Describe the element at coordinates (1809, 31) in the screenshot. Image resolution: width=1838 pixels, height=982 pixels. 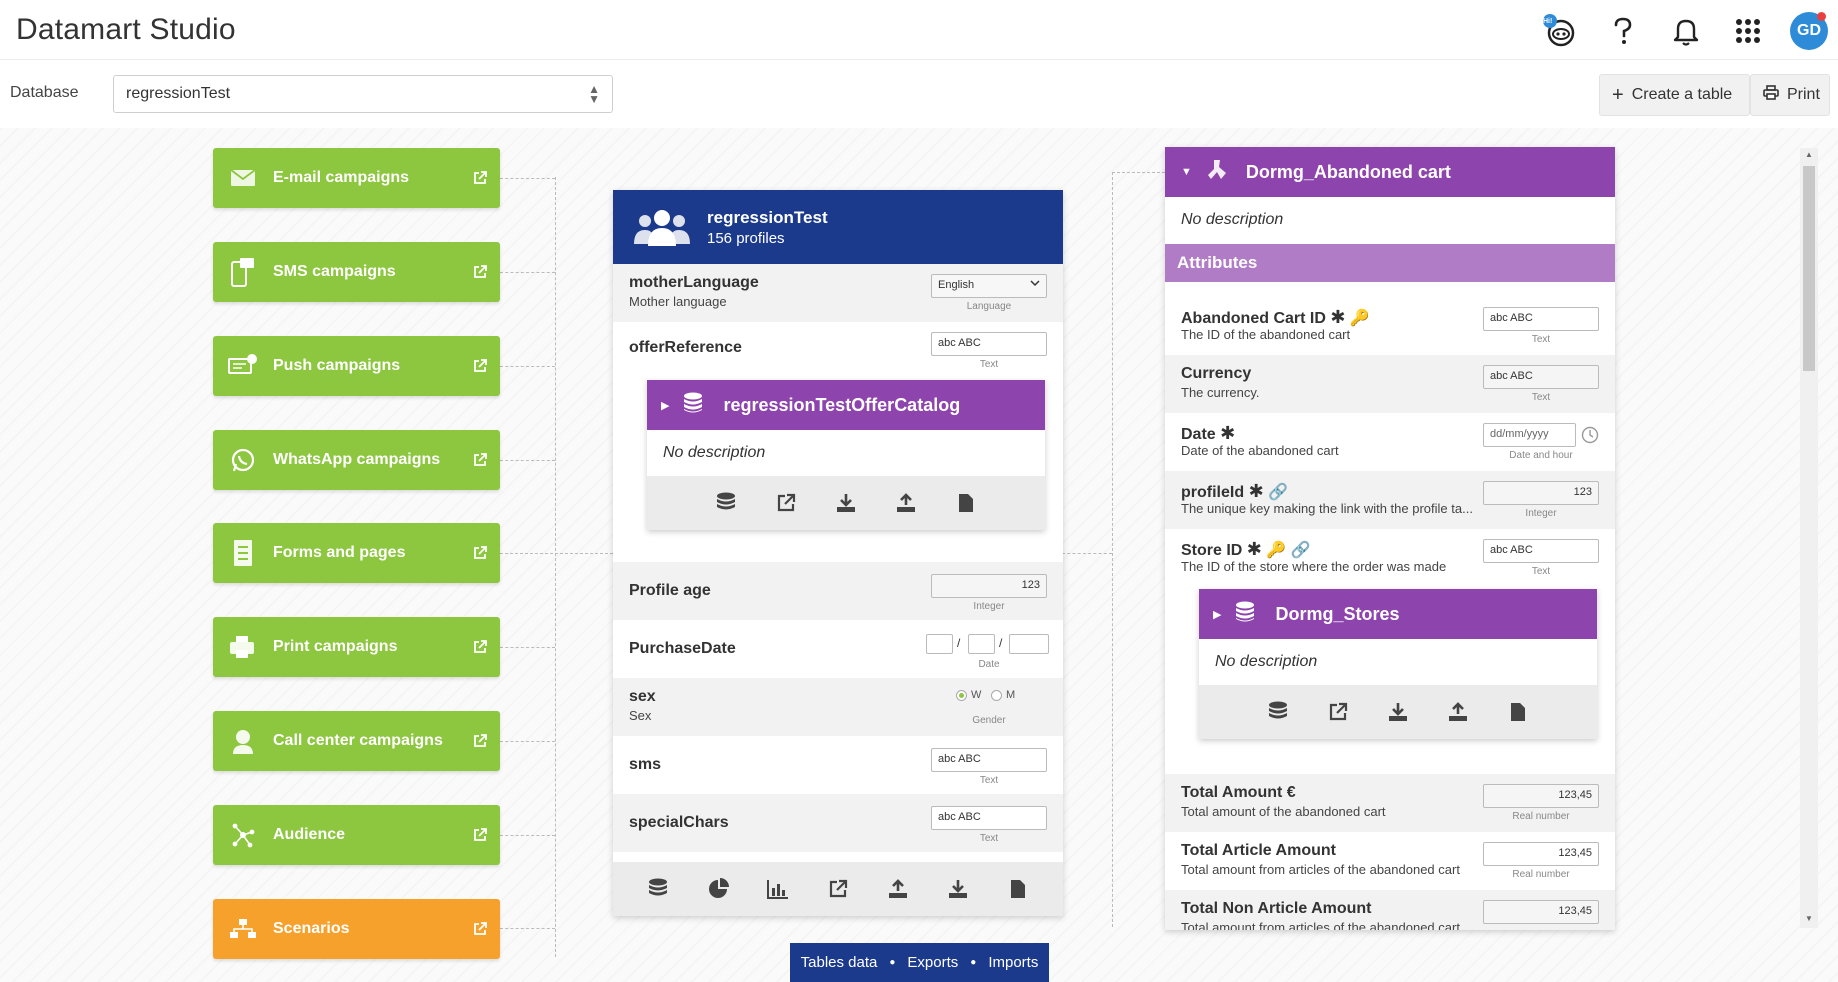
I see `avatar: GD` at that location.